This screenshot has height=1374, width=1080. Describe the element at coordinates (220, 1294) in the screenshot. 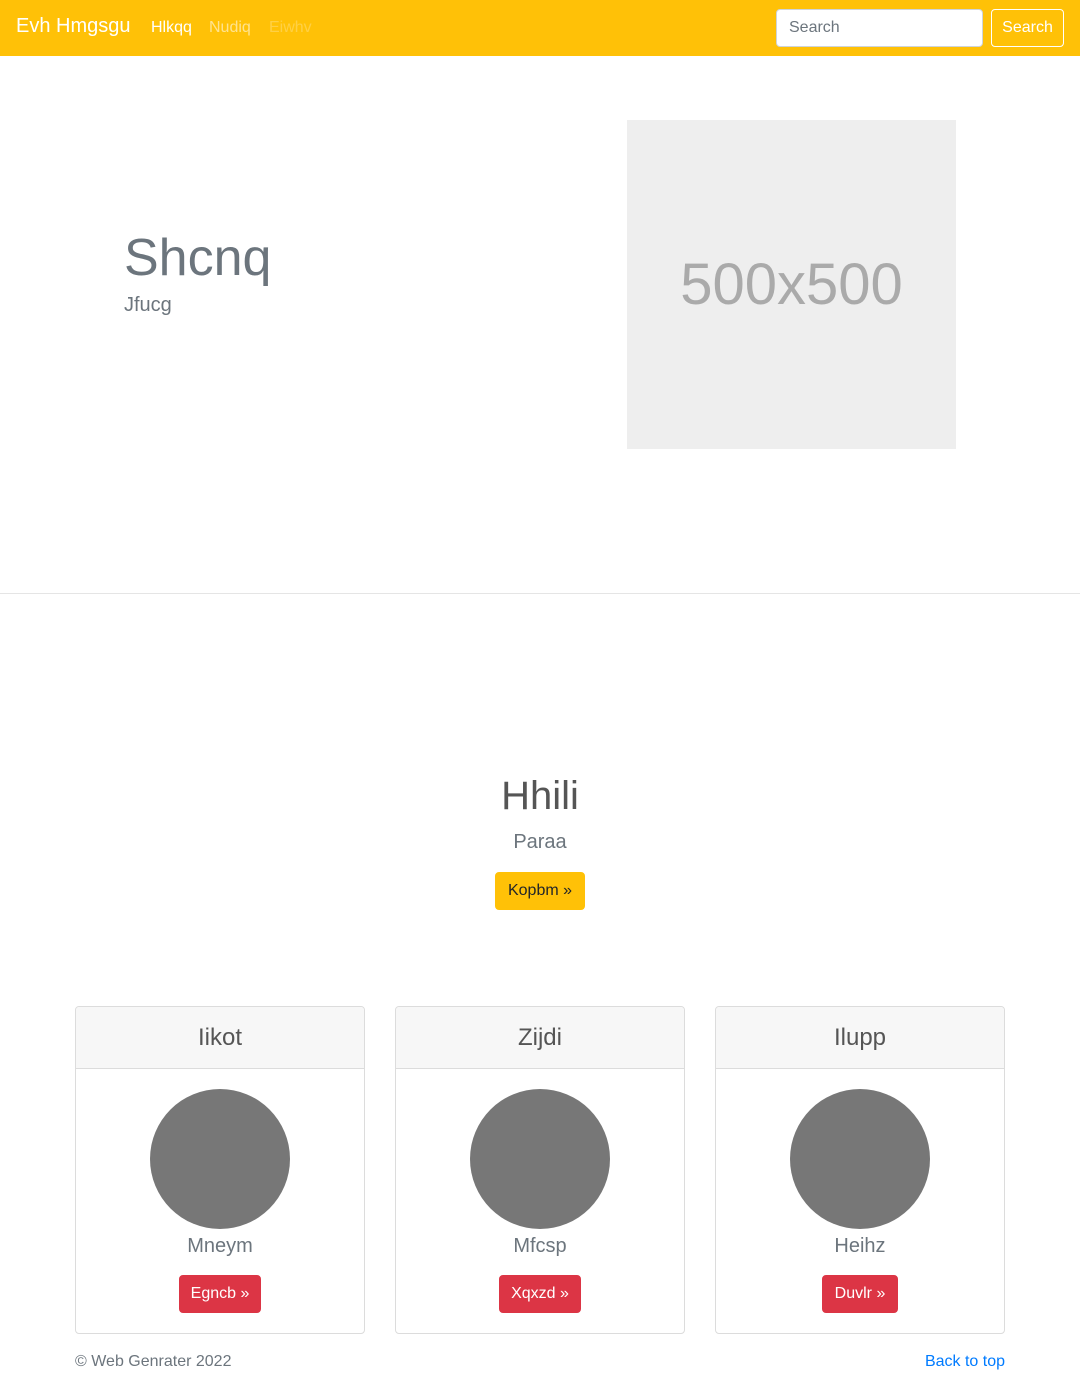

I see `card-action-button: Egncb »` at that location.